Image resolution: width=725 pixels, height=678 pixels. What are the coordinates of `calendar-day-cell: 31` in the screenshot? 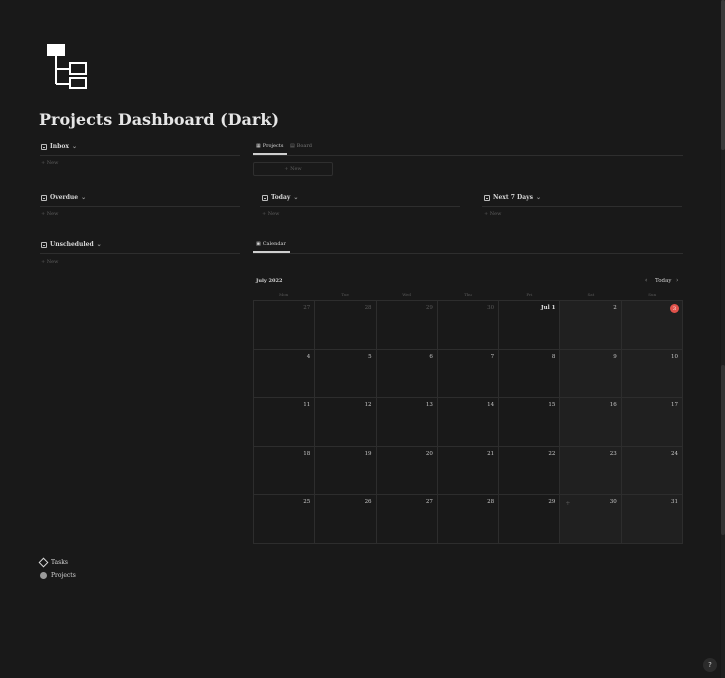 It's located at (652, 519).